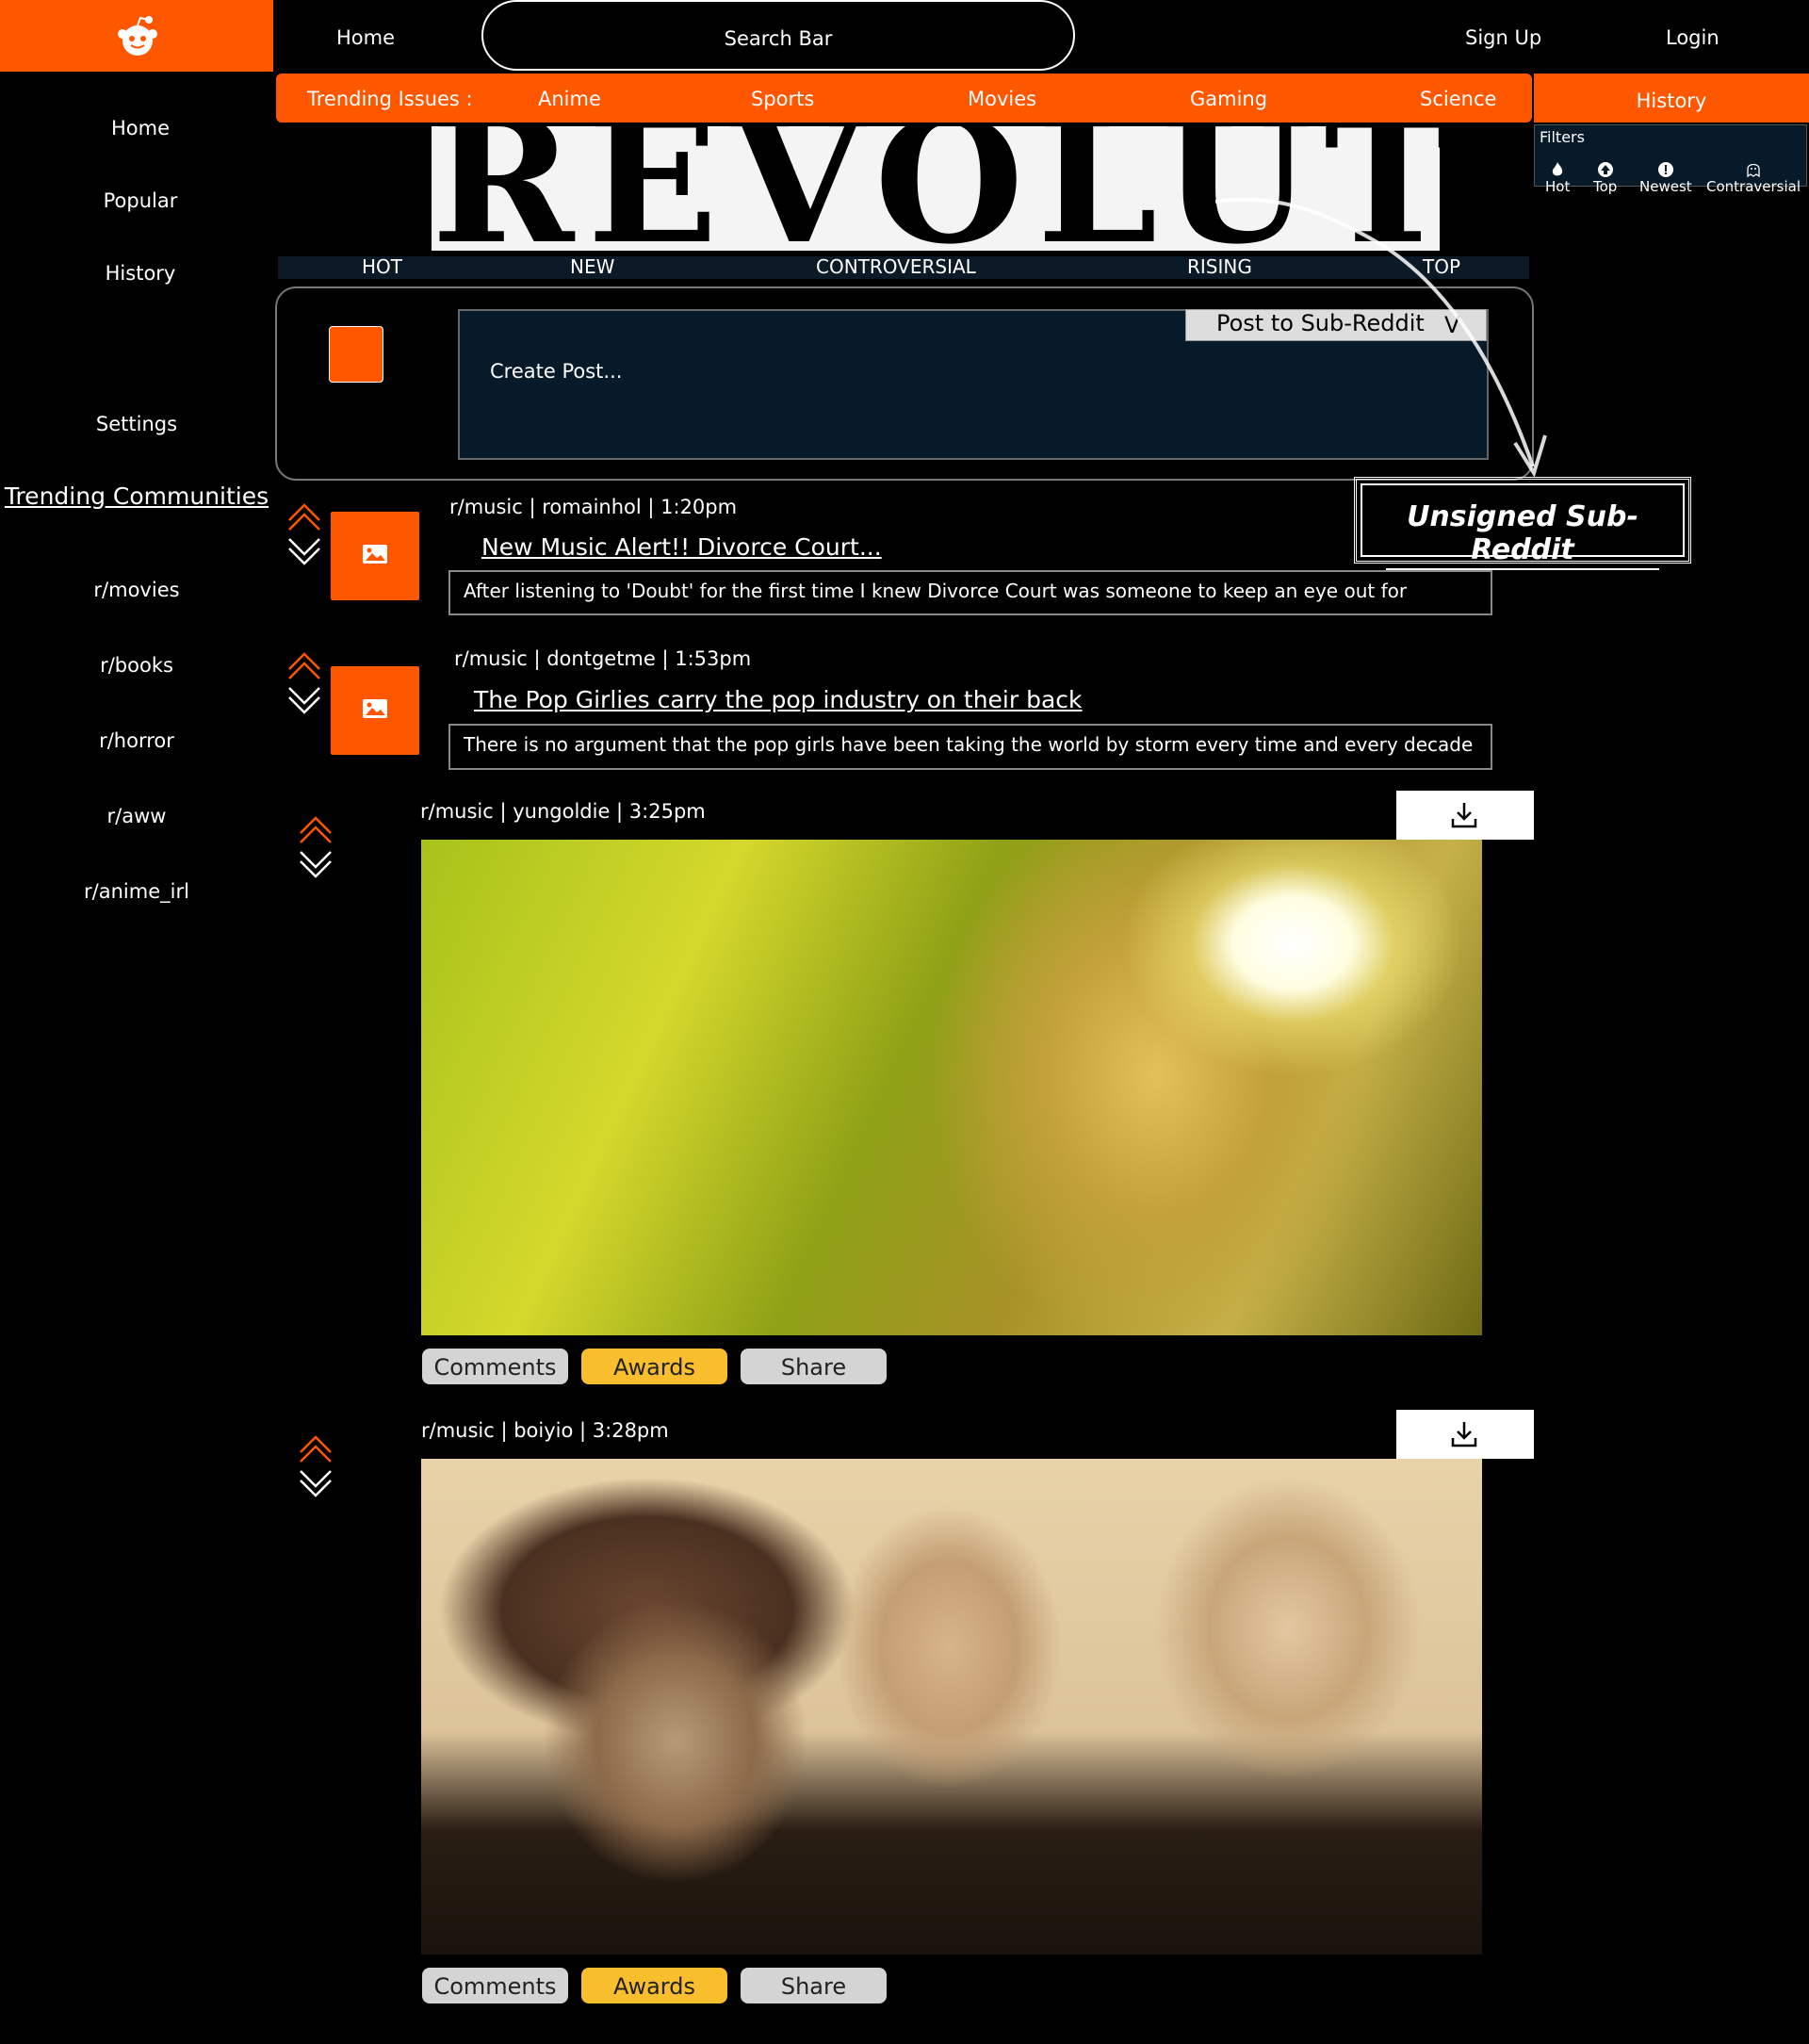  What do you see at coordinates (1562, 137) in the screenshot?
I see `filters-title: Filters` at bounding box center [1562, 137].